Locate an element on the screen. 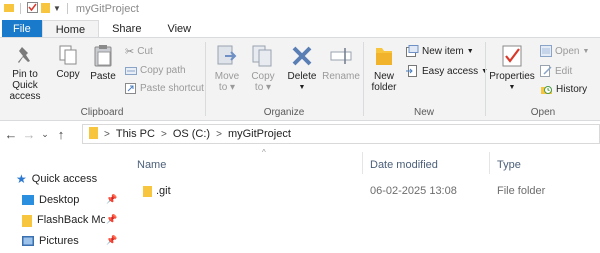 Image resolution: width=600 pixels, height=253 pixels. paste-icon is located at coordinates (103, 56).